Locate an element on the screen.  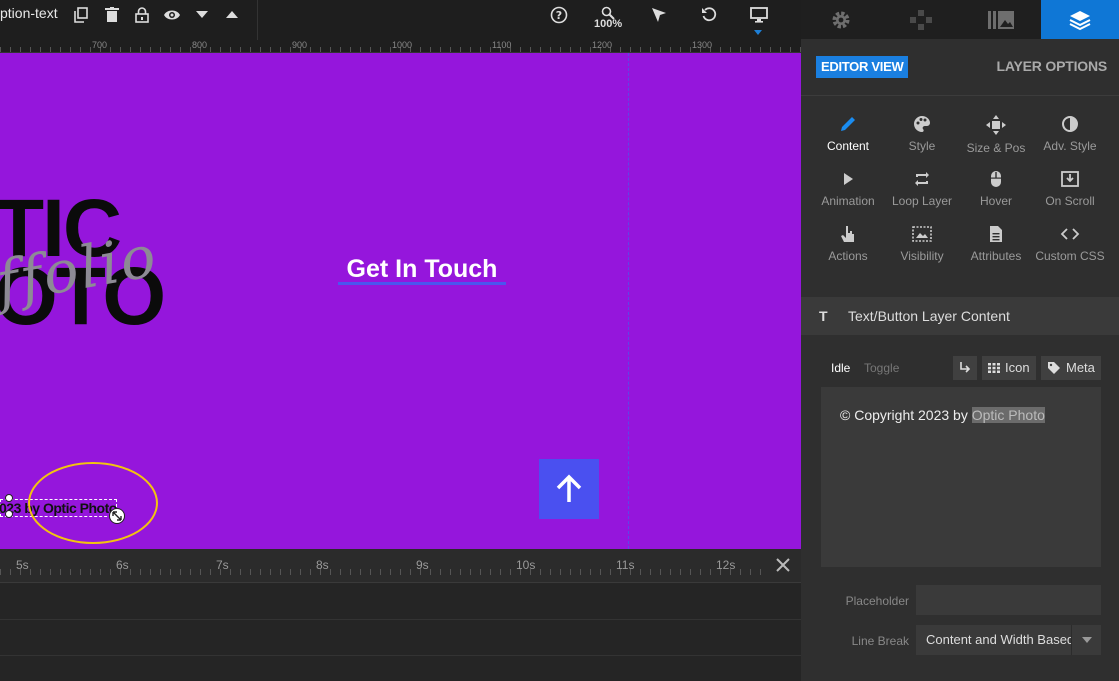
option-label: Custom CSS is located at coordinates (1070, 256).